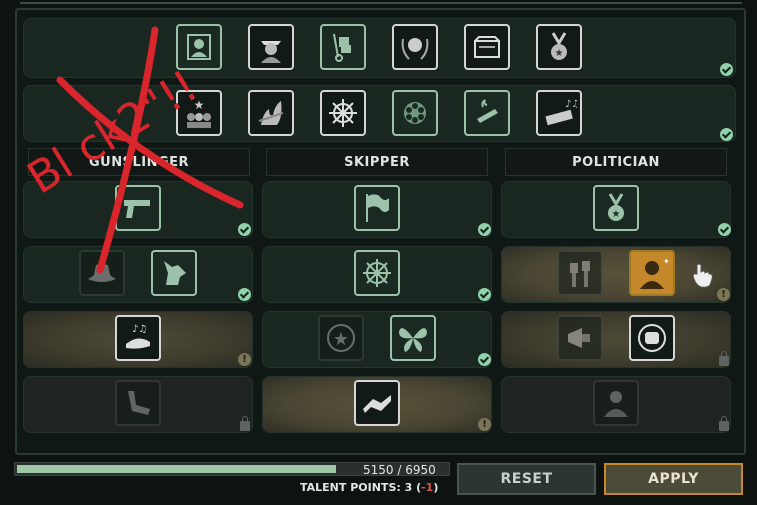  Describe the element at coordinates (723, 294) in the screenshot. I see `politician-tier2-warning-icon: !` at that location.